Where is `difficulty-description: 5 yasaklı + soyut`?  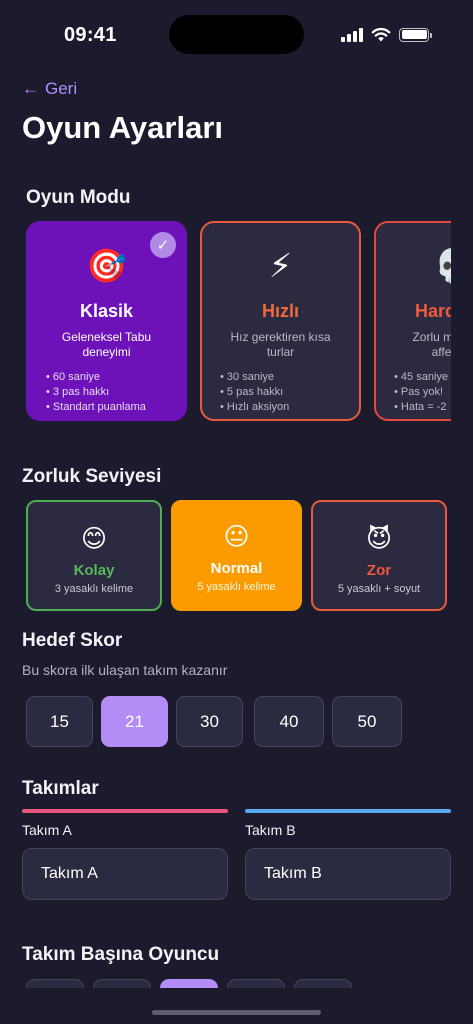 difficulty-description: 5 yasaklı + soyut is located at coordinates (379, 589).